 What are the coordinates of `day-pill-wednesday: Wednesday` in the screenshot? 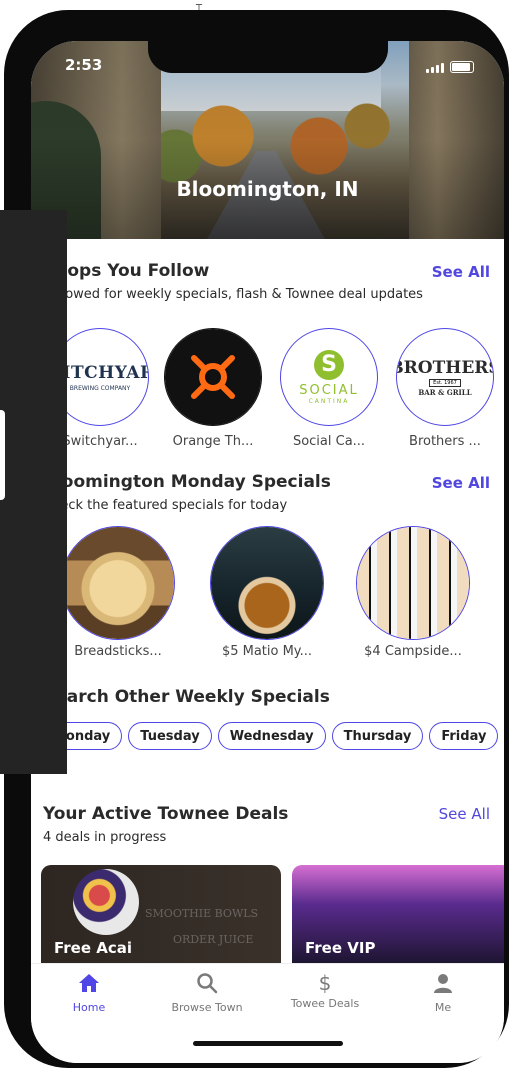 It's located at (271, 736).